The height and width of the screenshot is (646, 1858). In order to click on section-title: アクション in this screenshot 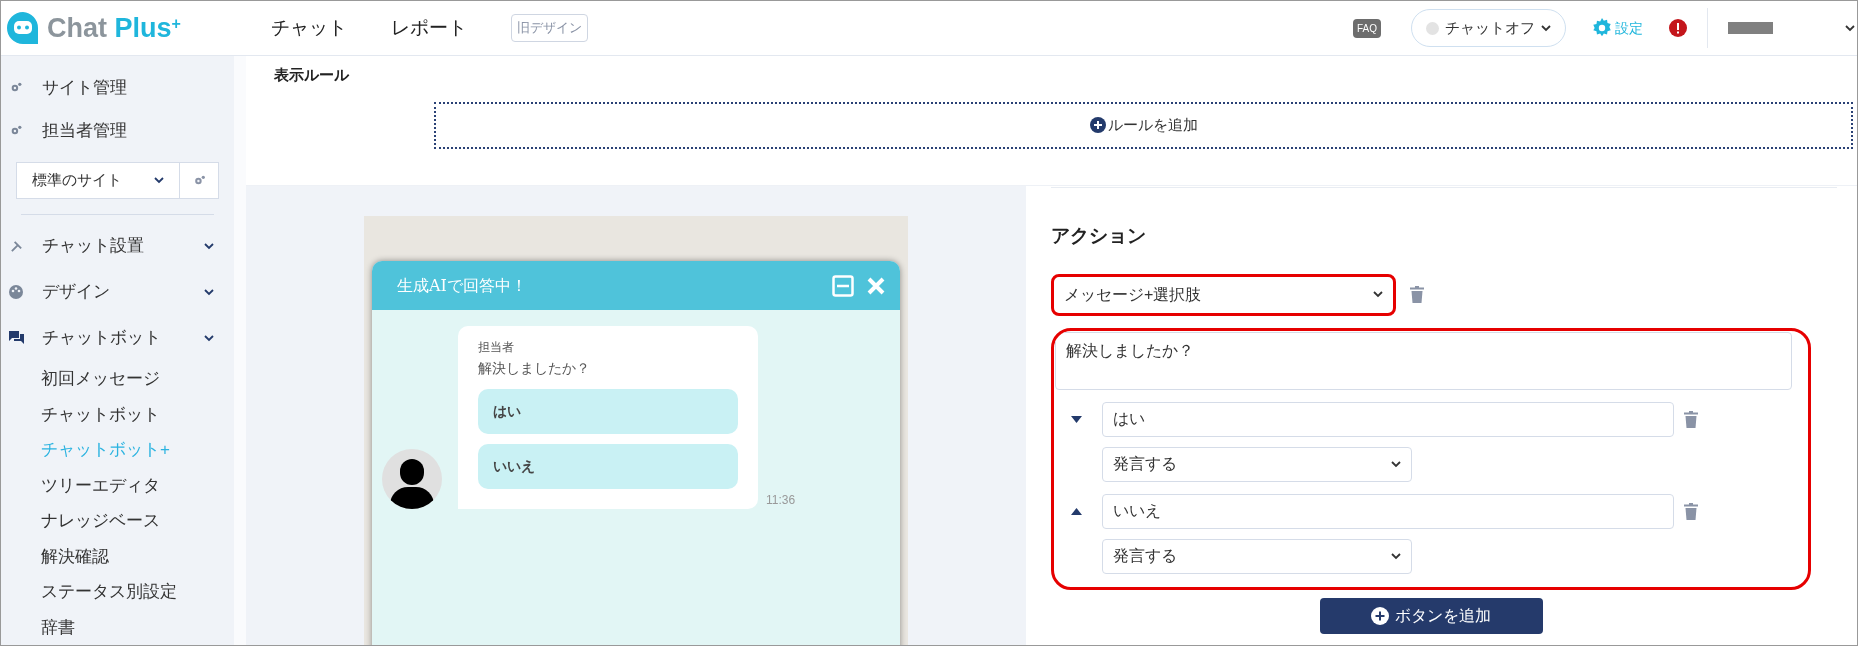, I will do `click(1099, 236)`.